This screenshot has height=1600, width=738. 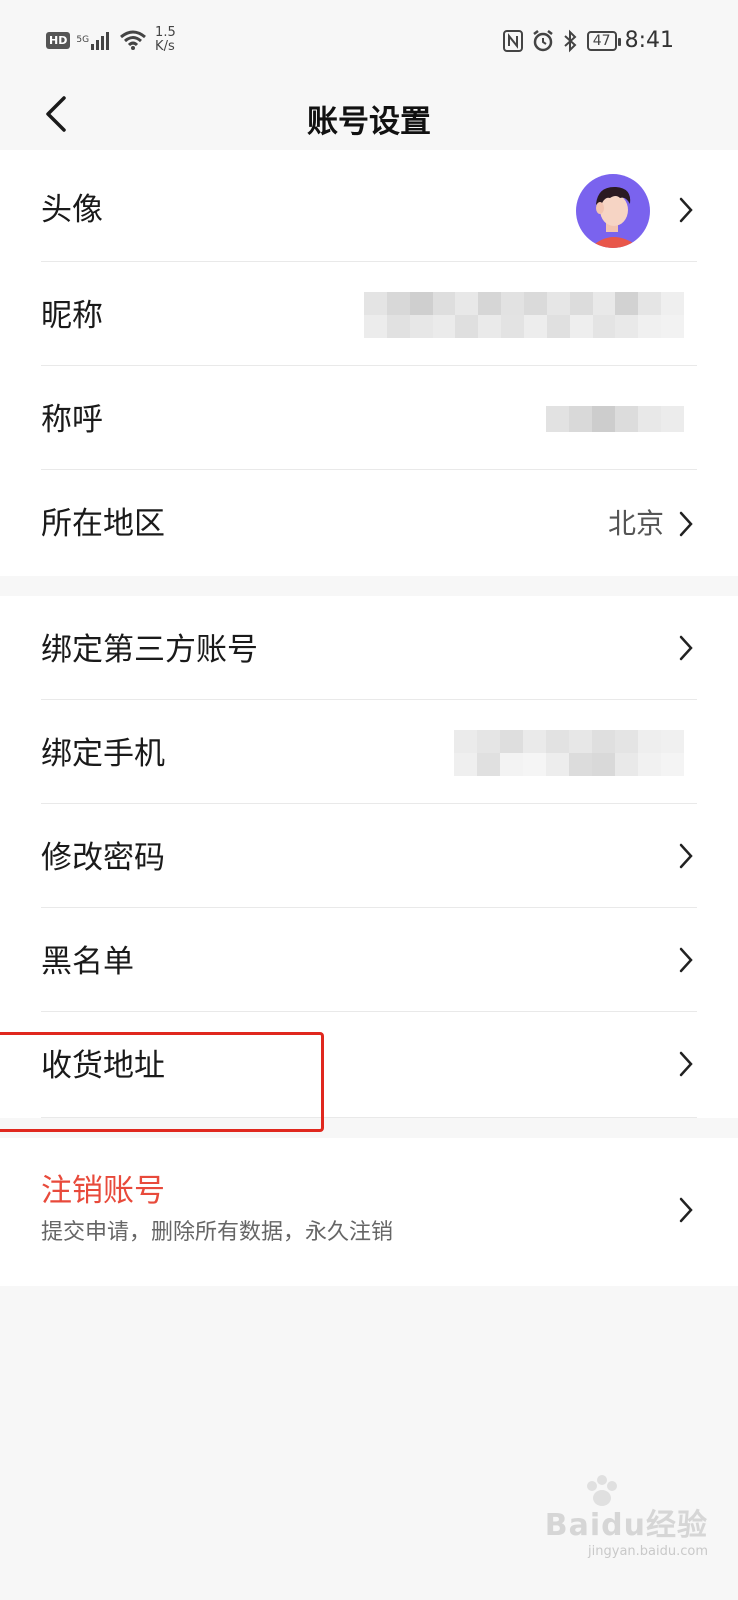 I want to click on battery-icon: 47, so click(x=603, y=40).